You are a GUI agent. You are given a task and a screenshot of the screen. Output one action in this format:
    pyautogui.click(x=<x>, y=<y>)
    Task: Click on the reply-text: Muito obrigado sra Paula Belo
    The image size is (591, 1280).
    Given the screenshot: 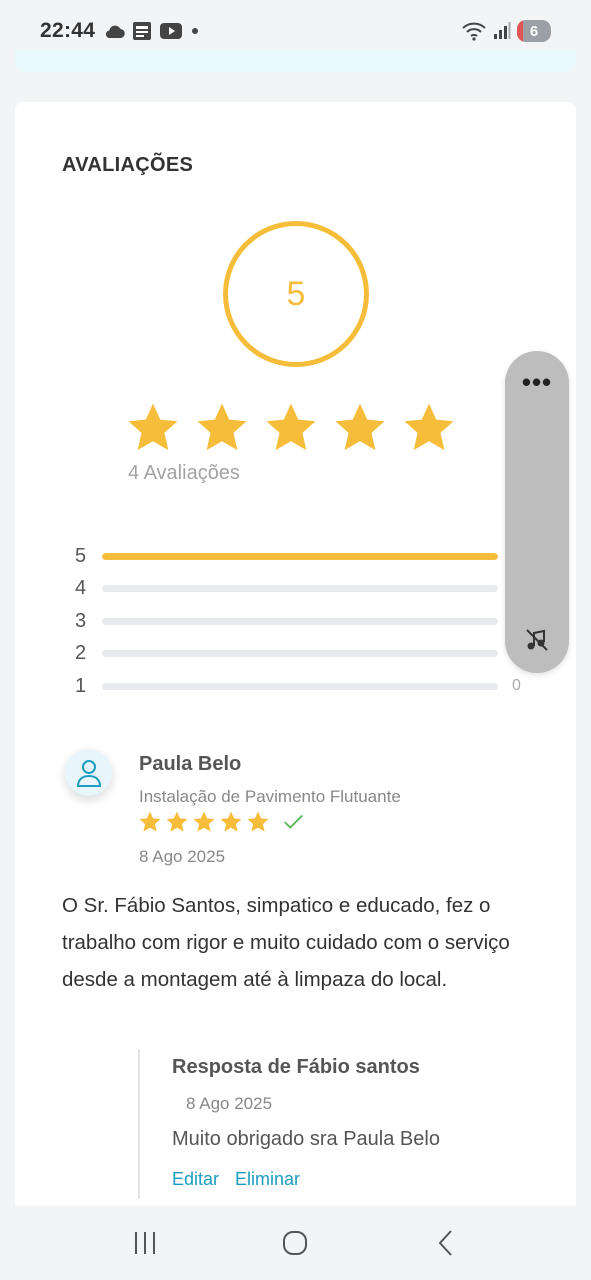 What is the action you would take?
    pyautogui.click(x=306, y=1139)
    